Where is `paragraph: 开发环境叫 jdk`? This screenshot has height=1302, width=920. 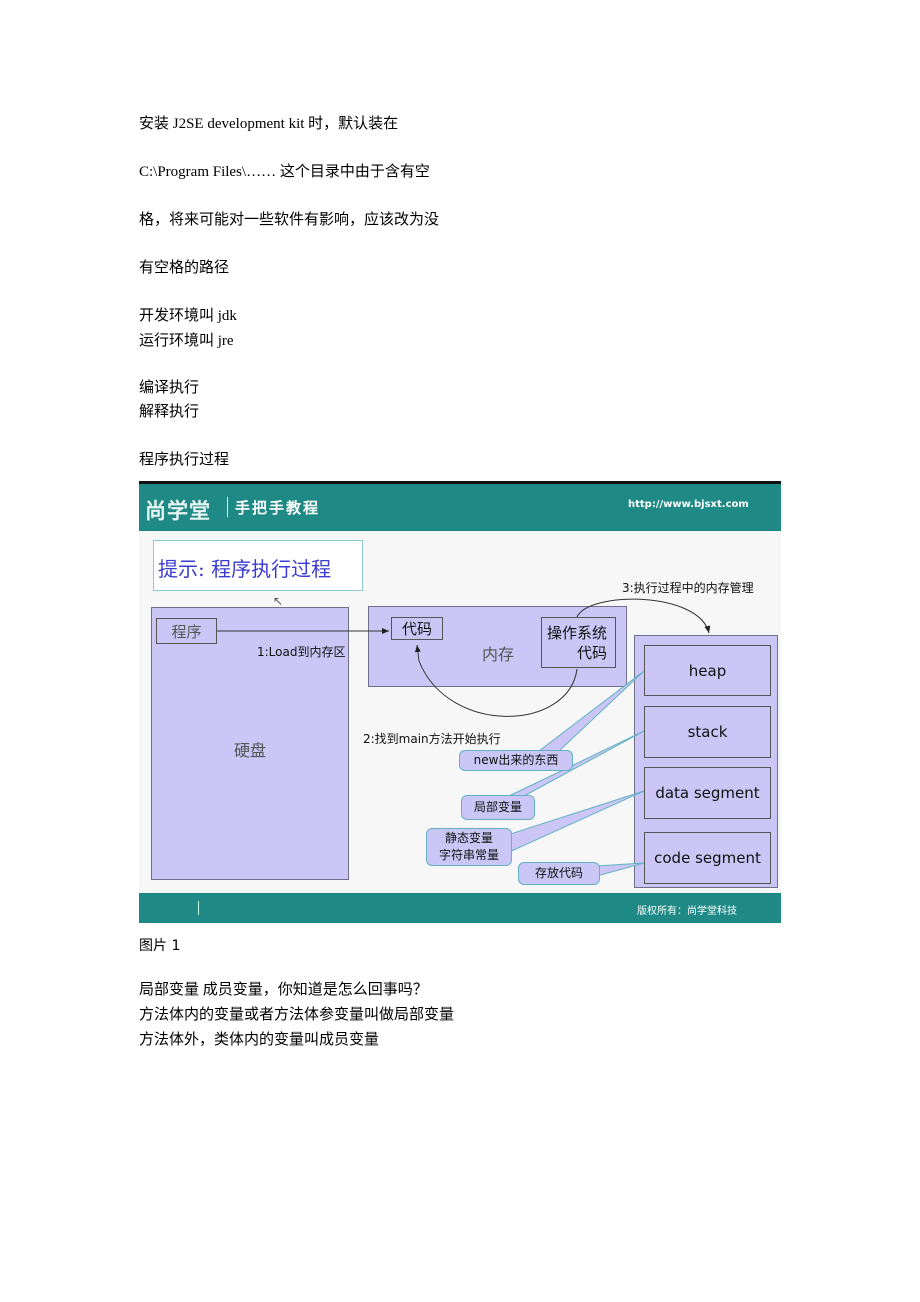
paragraph: 开发环境叫 jdk is located at coordinates (188, 316).